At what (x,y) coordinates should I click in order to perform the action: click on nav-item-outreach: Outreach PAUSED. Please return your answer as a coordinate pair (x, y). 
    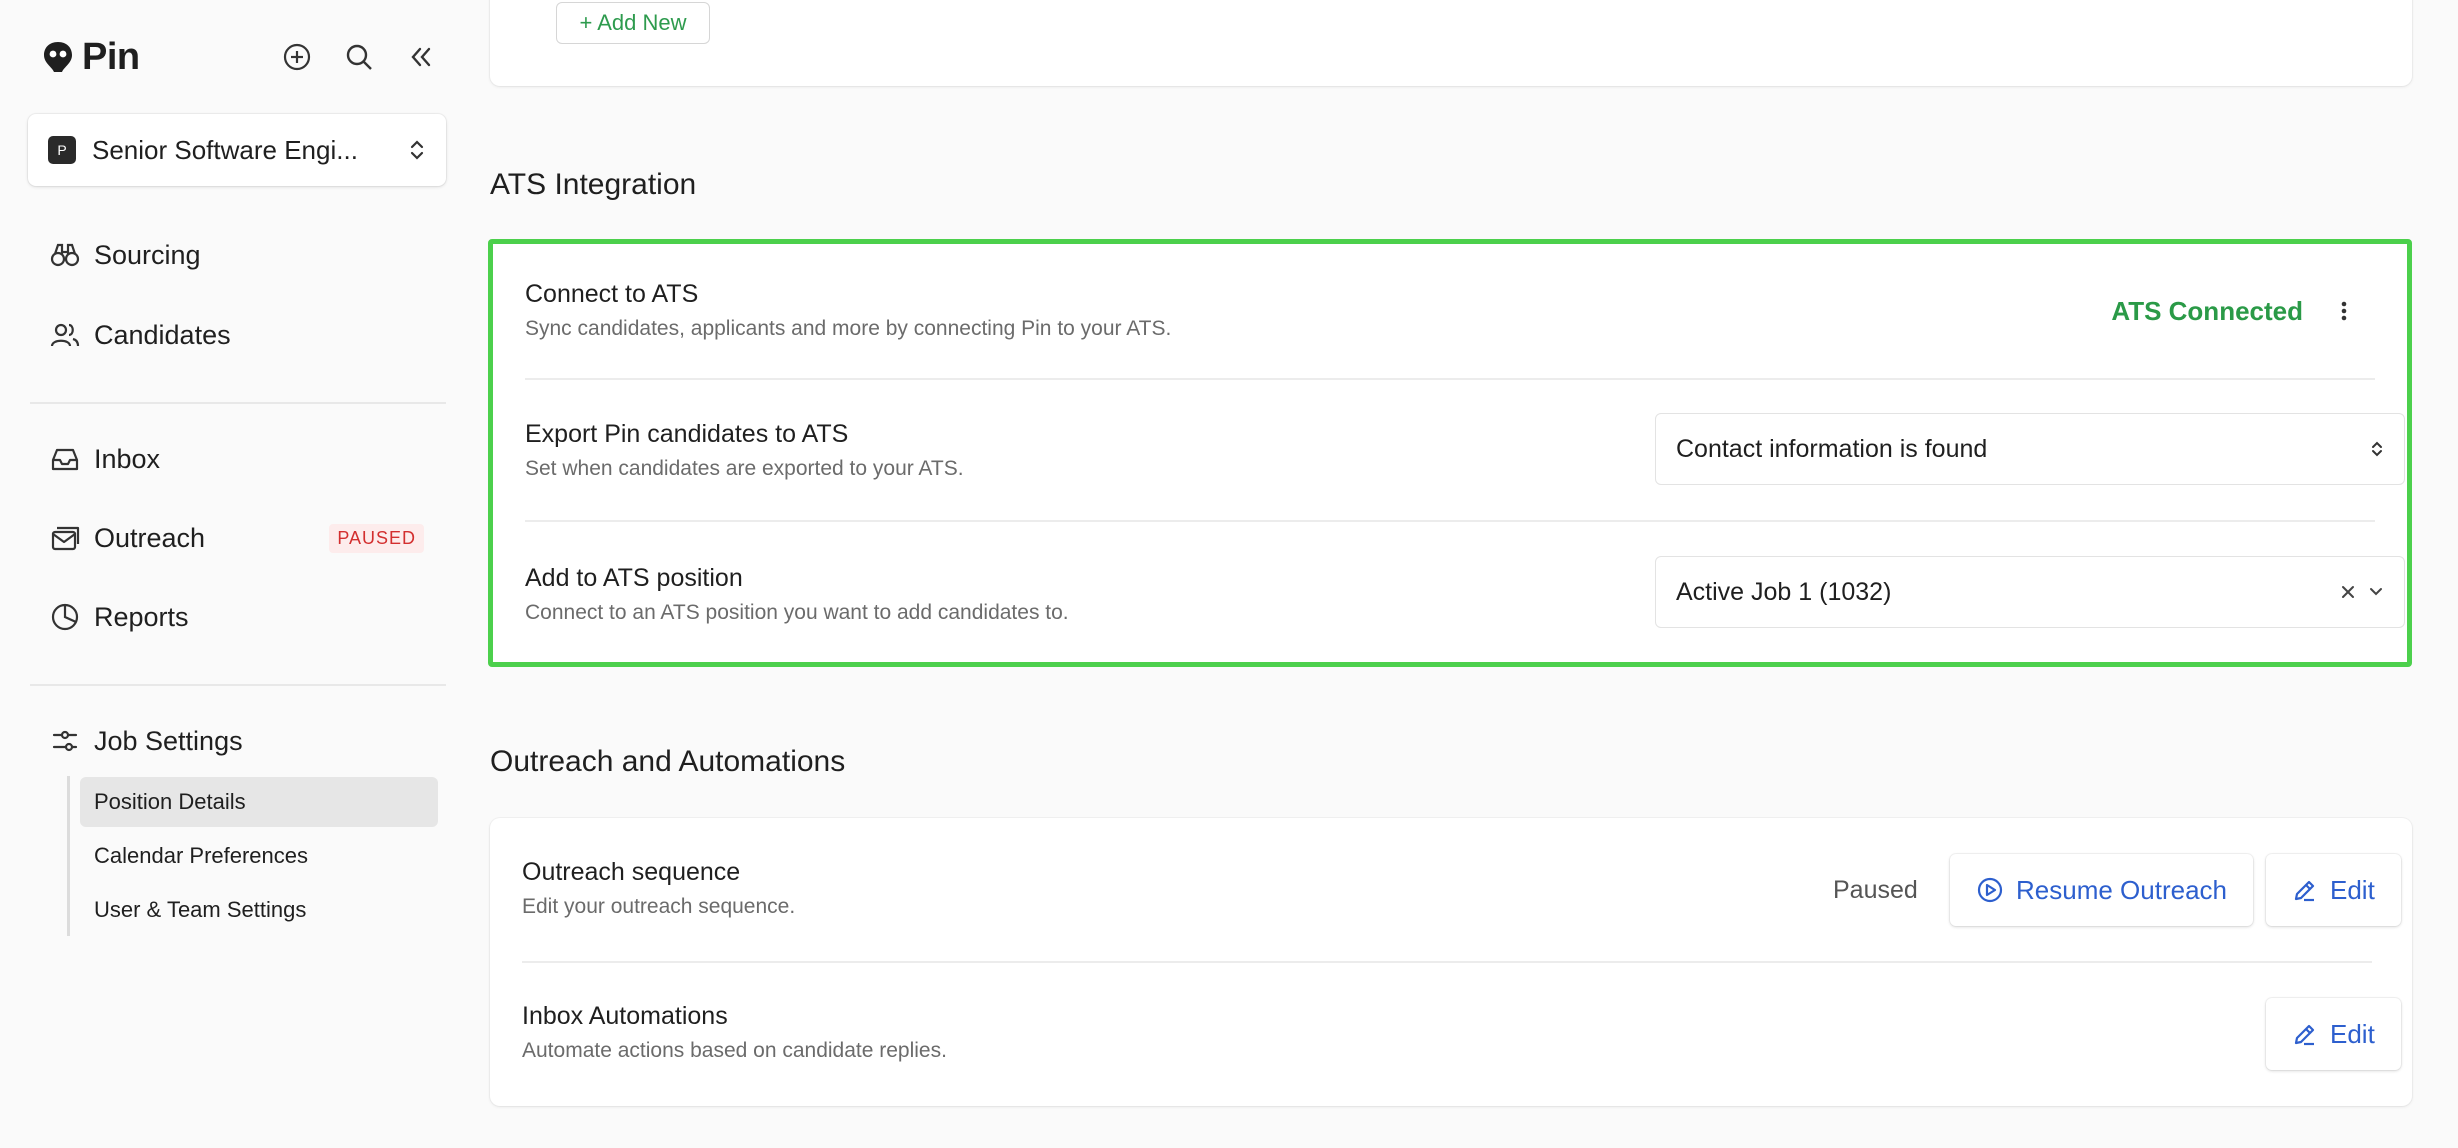
    Looking at the image, I should click on (240, 538).